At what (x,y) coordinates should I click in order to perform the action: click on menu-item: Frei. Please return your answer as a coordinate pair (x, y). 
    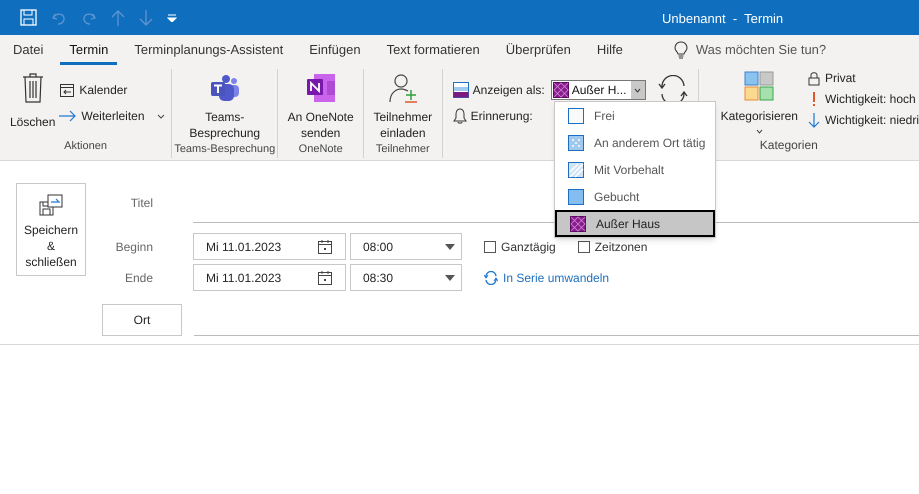
    Looking at the image, I should click on (635, 115).